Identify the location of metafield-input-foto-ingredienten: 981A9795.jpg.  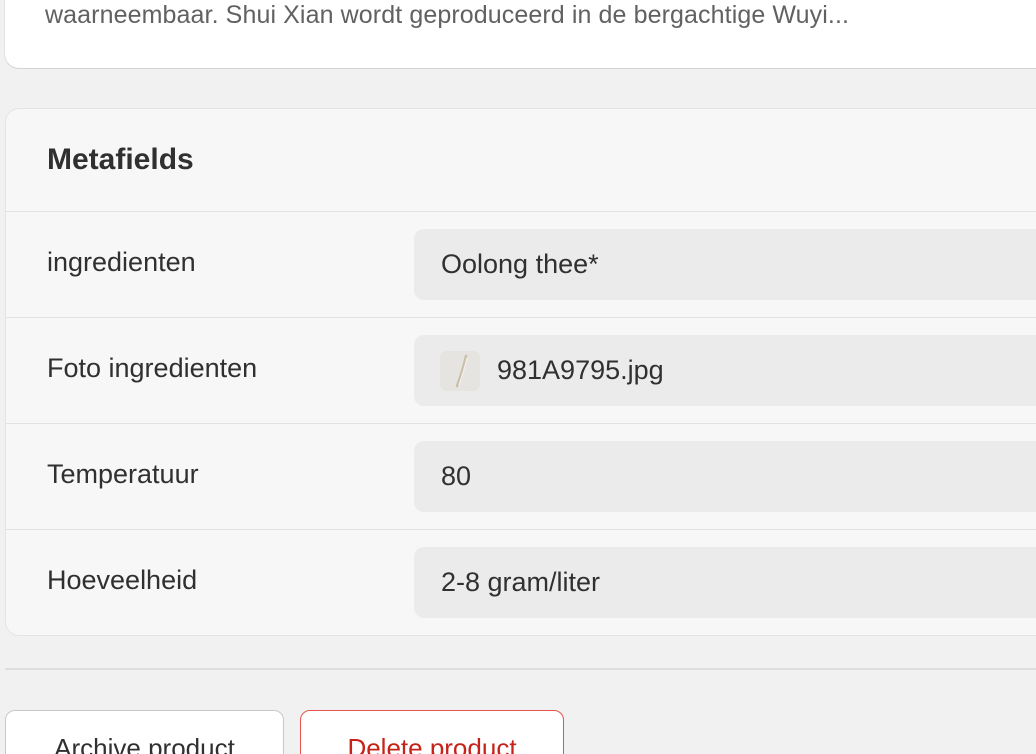
(725, 370).